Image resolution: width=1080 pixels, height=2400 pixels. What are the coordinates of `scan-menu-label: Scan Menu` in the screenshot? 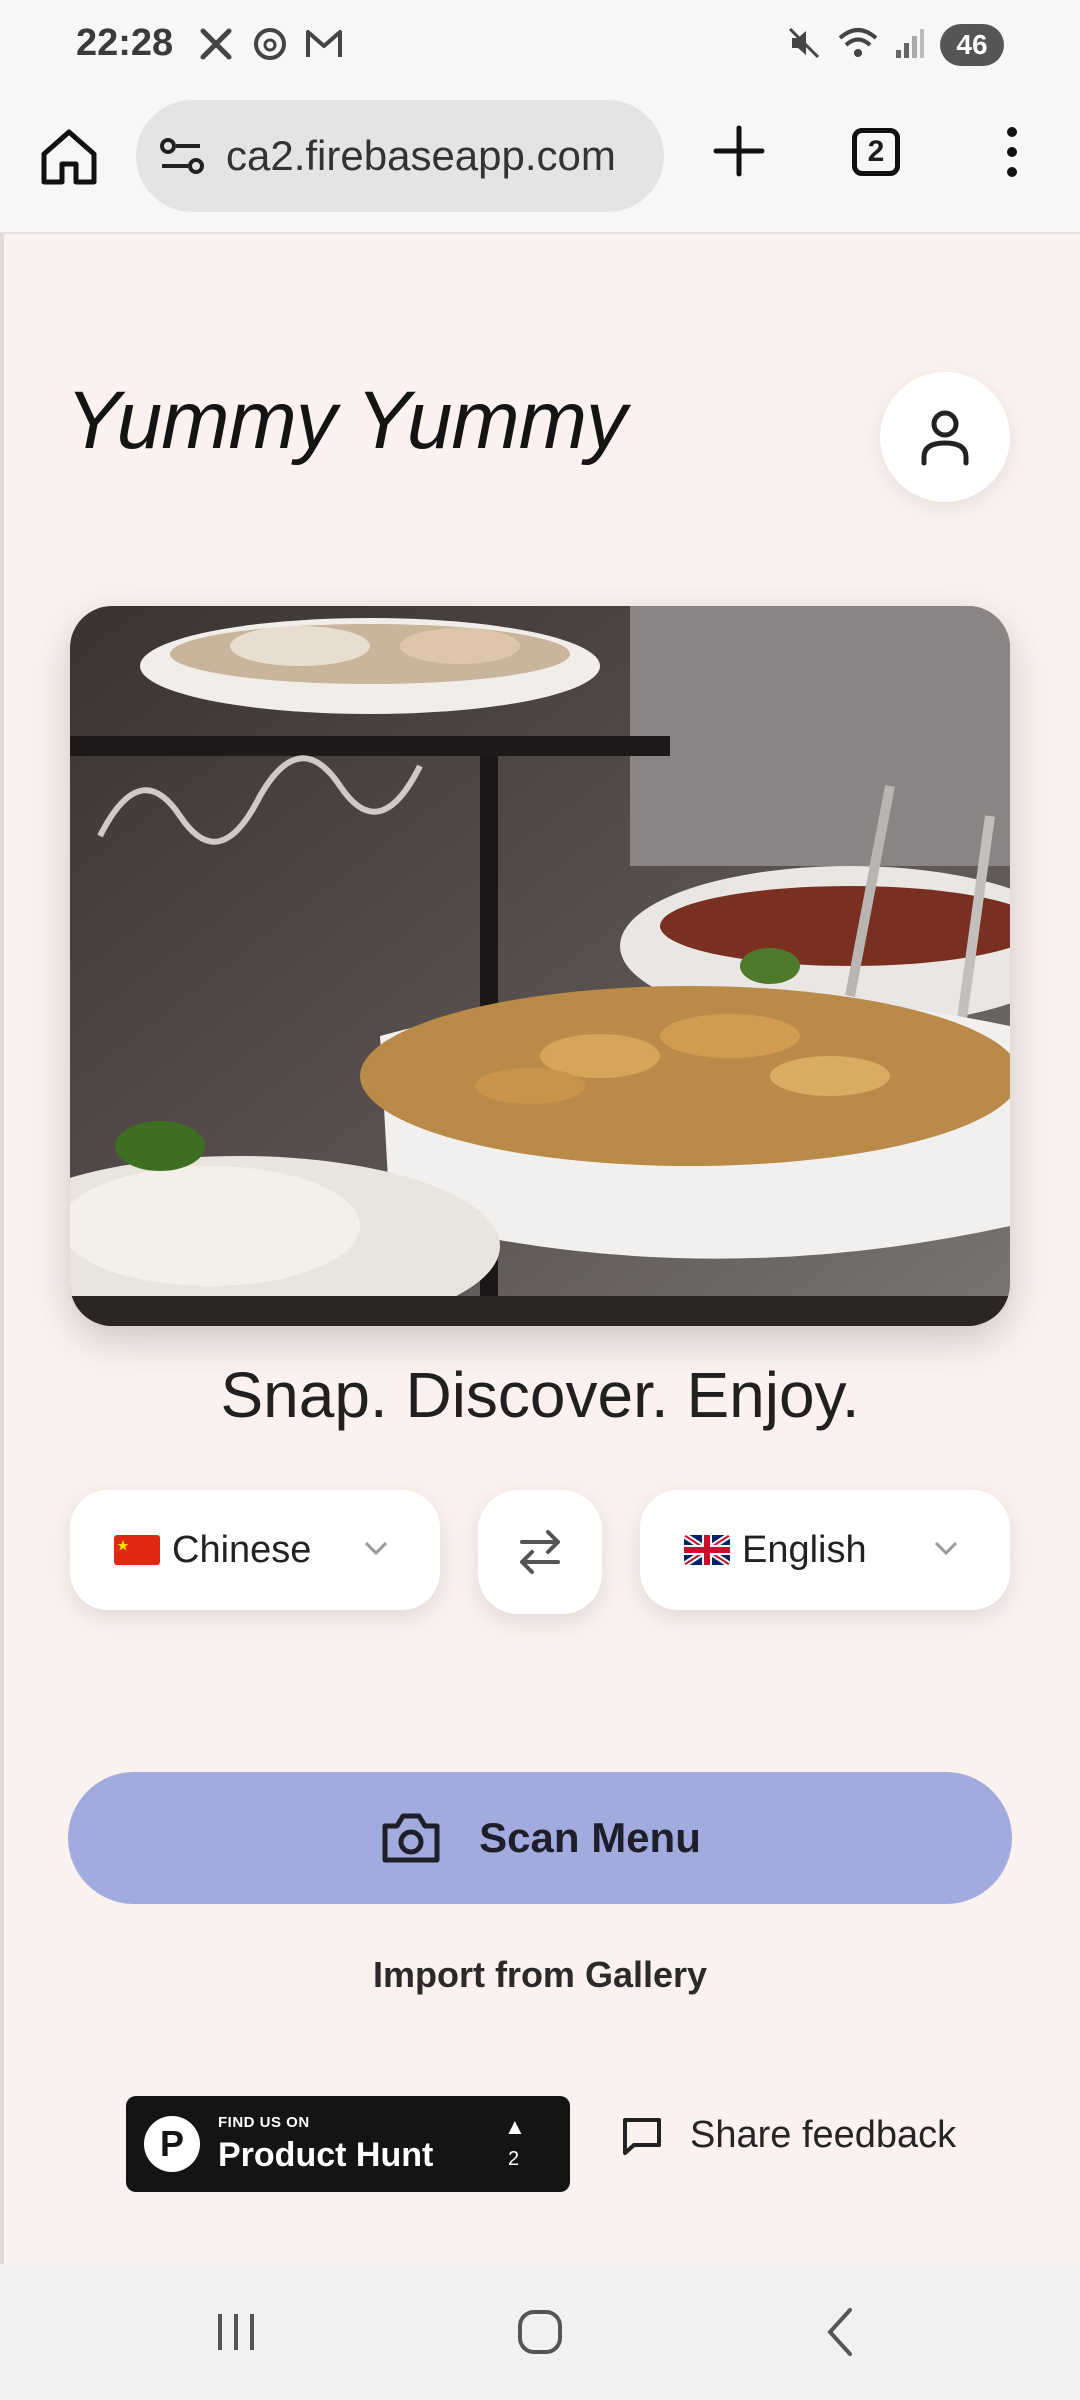 It's located at (590, 1837).